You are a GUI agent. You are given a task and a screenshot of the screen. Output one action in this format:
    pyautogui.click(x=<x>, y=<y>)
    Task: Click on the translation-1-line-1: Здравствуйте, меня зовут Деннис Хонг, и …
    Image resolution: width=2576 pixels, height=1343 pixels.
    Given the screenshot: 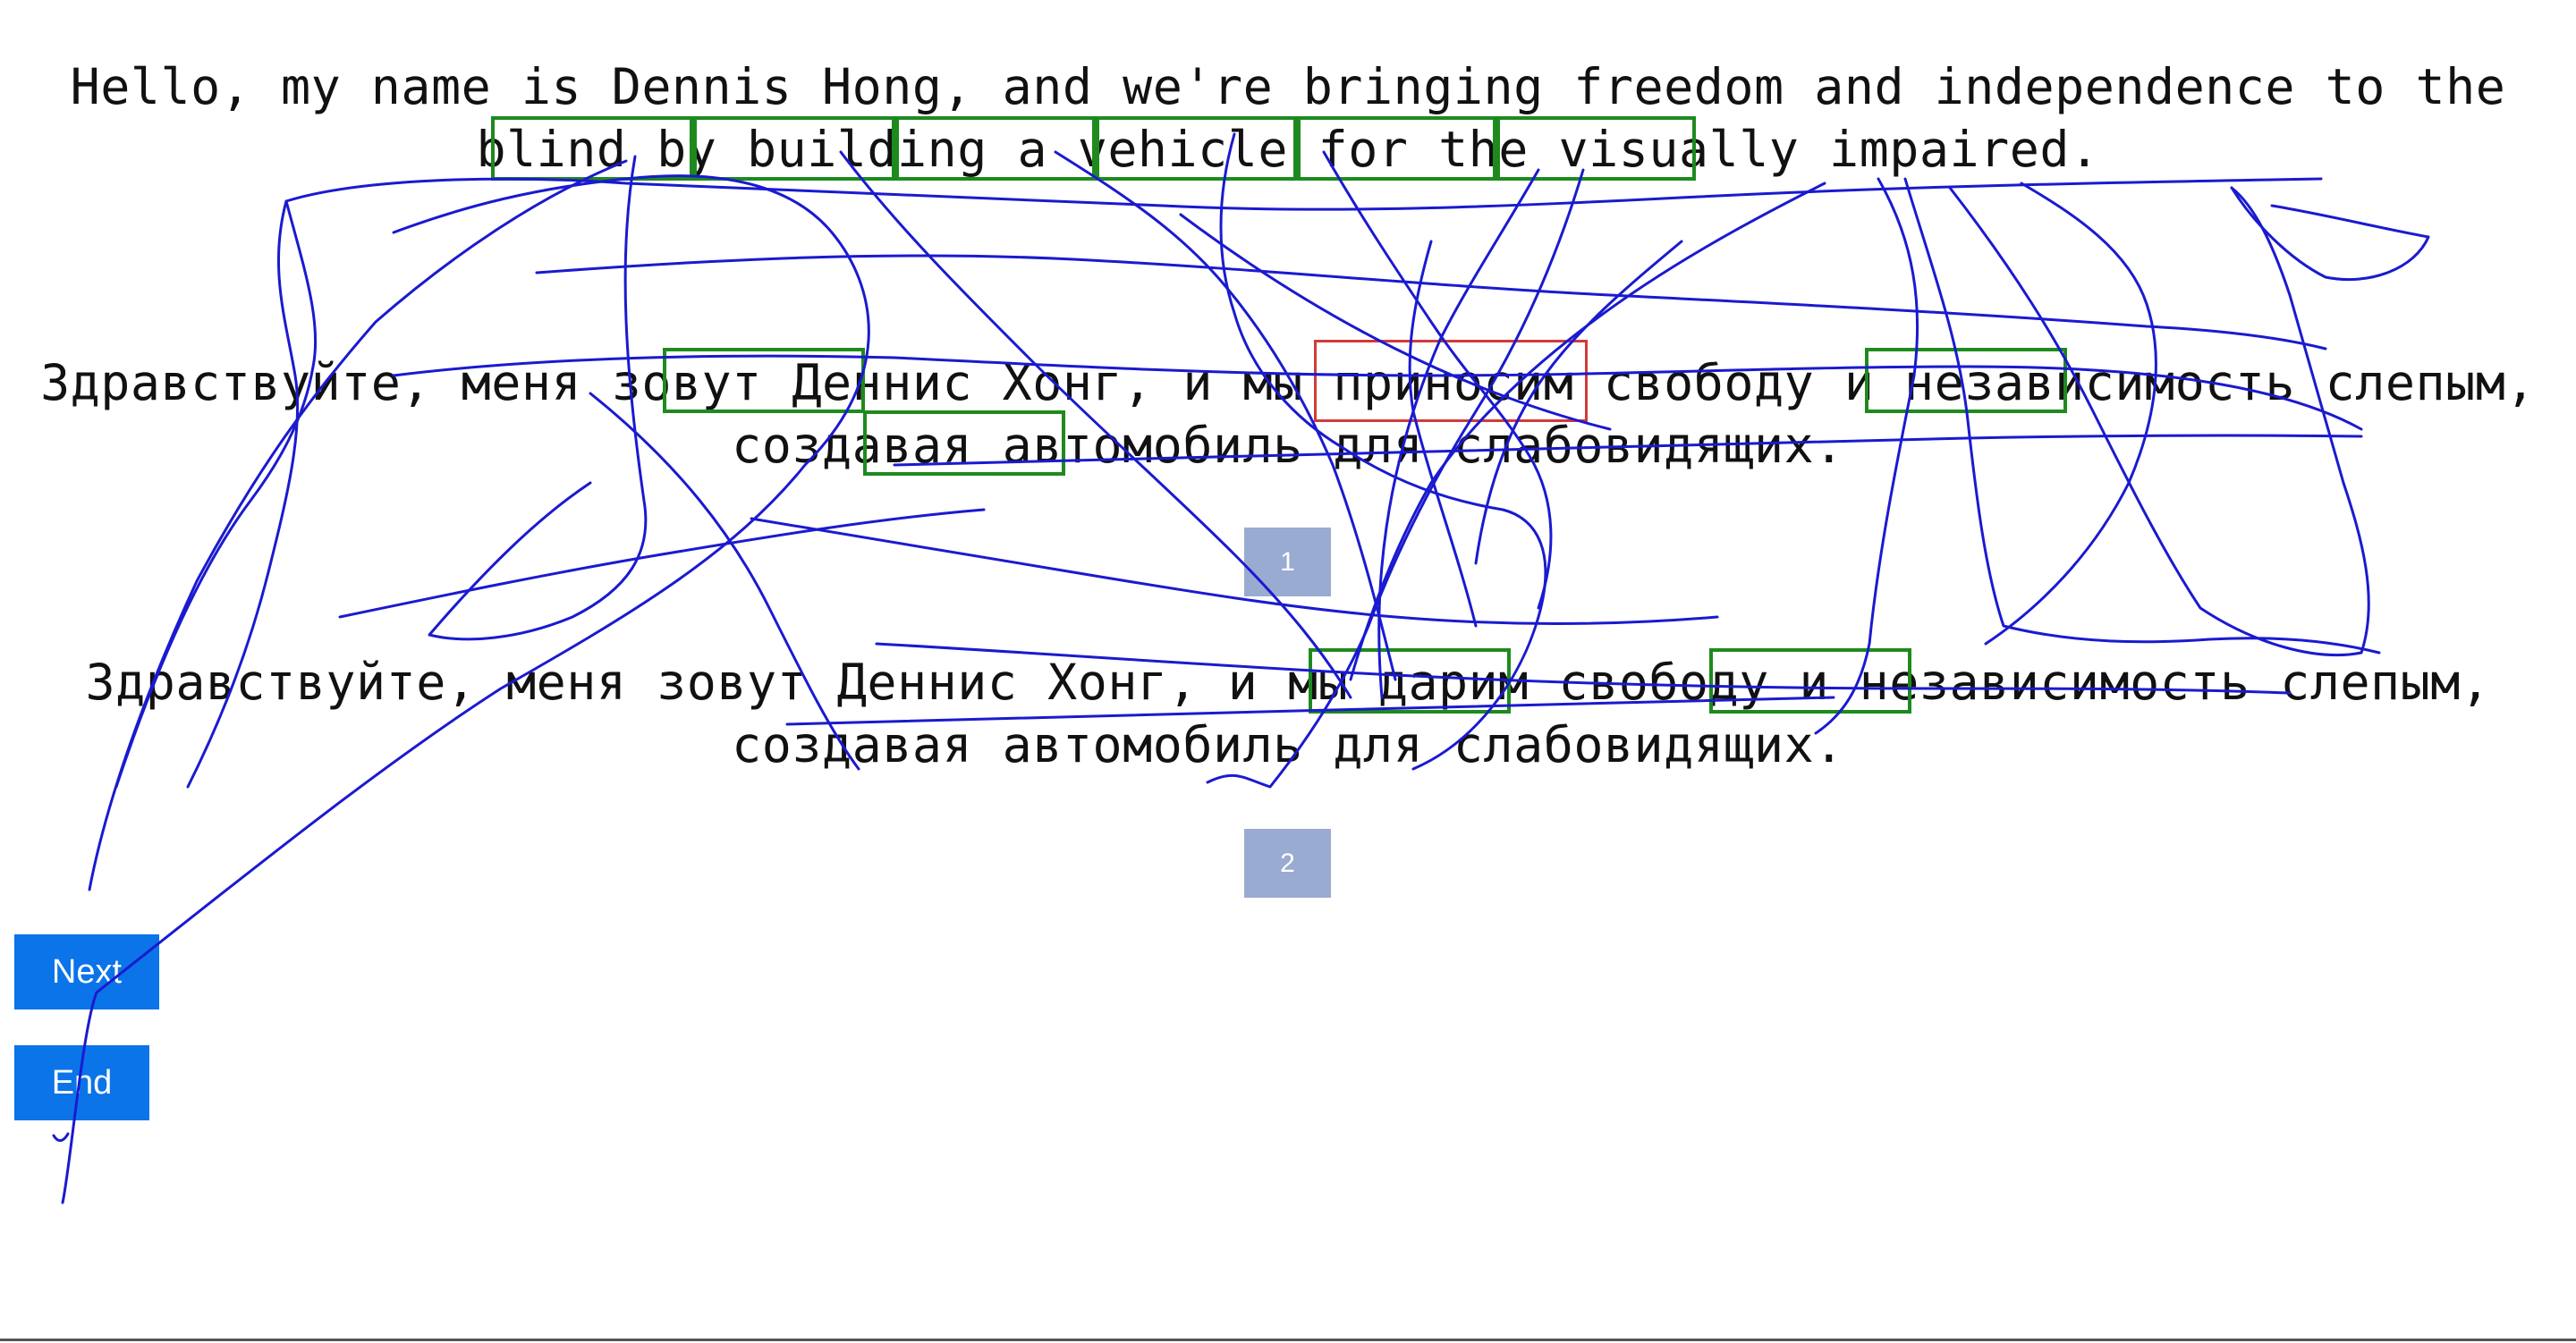 What is the action you would take?
    pyautogui.click(x=1288, y=382)
    